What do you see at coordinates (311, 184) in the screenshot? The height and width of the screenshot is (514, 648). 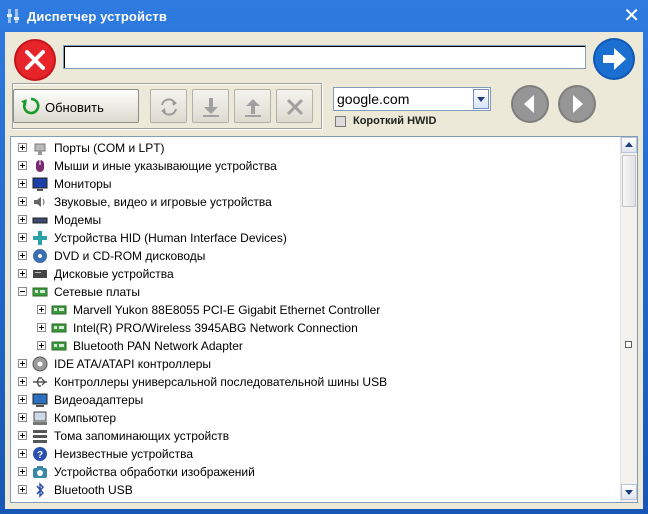 I see `tree-row: Мониторы` at bounding box center [311, 184].